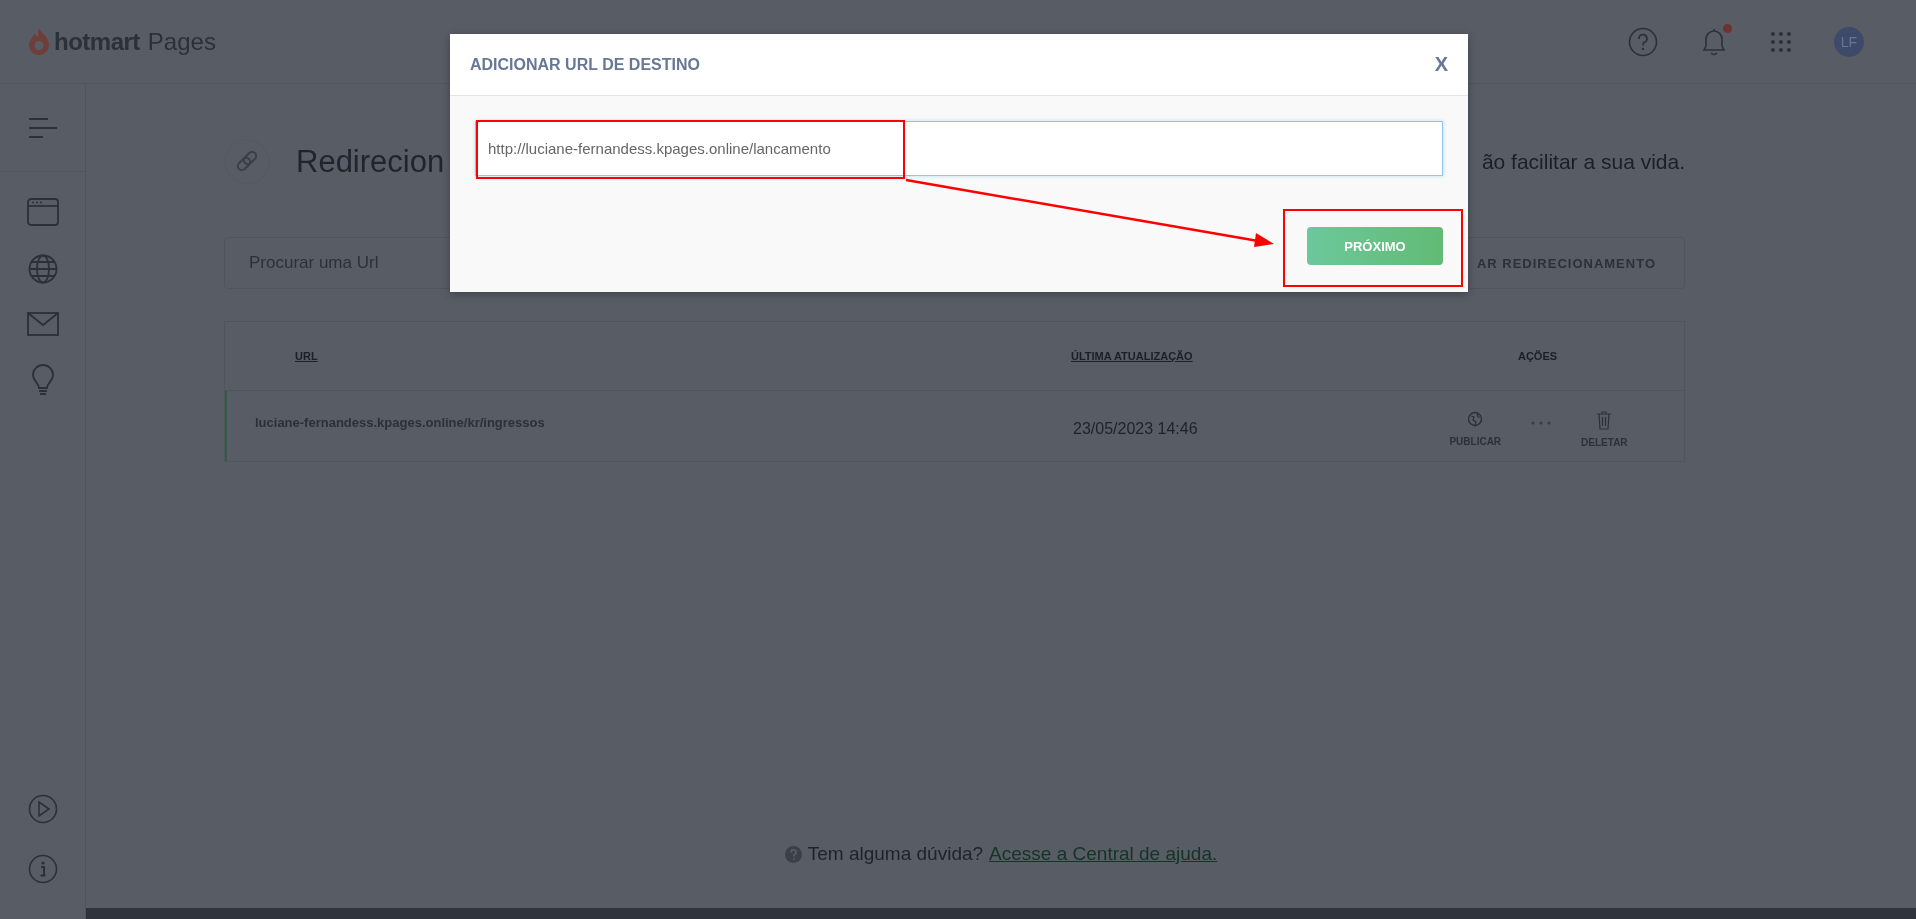 This screenshot has height=919, width=1916. I want to click on browser-window-icon, so click(42, 212).